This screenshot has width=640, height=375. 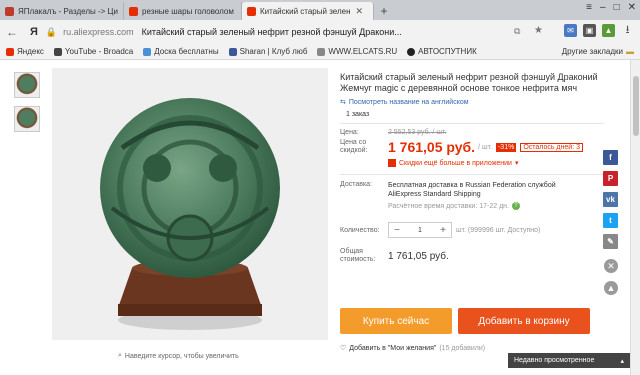 What do you see at coordinates (636, 106) in the screenshot?
I see `scrollbar-thumb` at bounding box center [636, 106].